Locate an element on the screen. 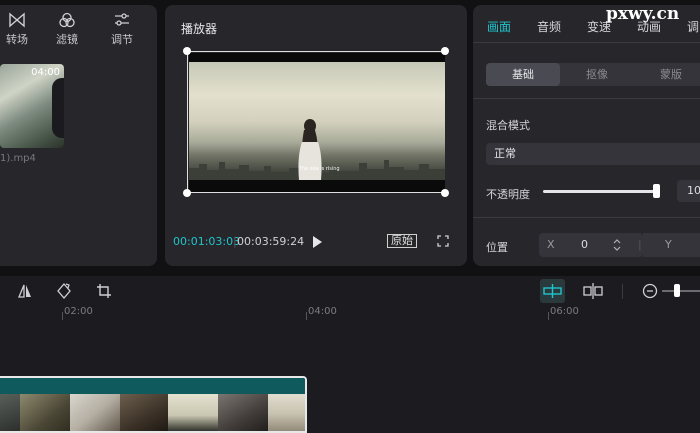 Image resolution: width=700 pixels, height=433 pixels. segment-basic: 基础 is located at coordinates (523, 74).